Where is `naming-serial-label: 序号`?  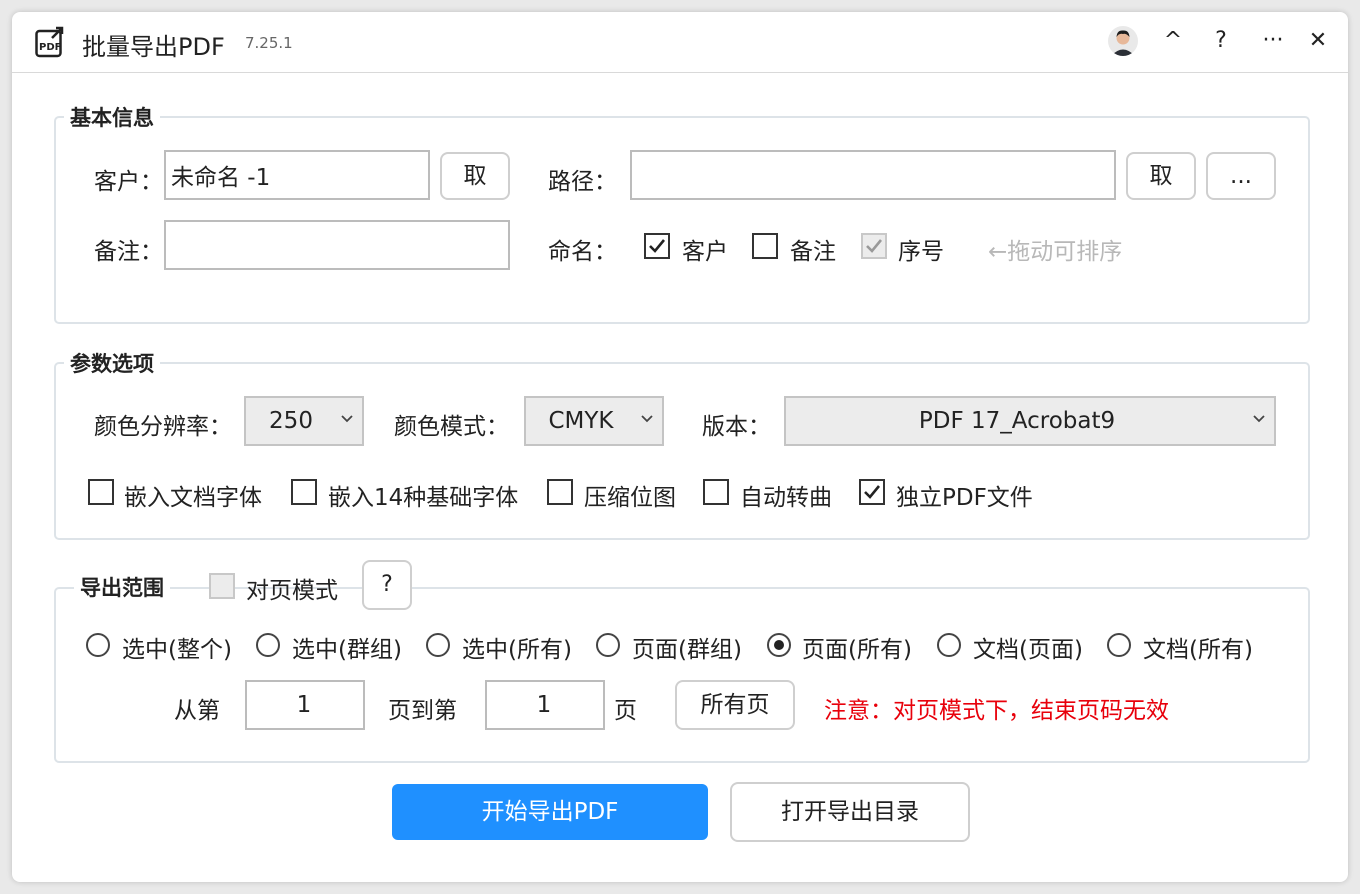
naming-serial-label: 序号 is located at coordinates (921, 252).